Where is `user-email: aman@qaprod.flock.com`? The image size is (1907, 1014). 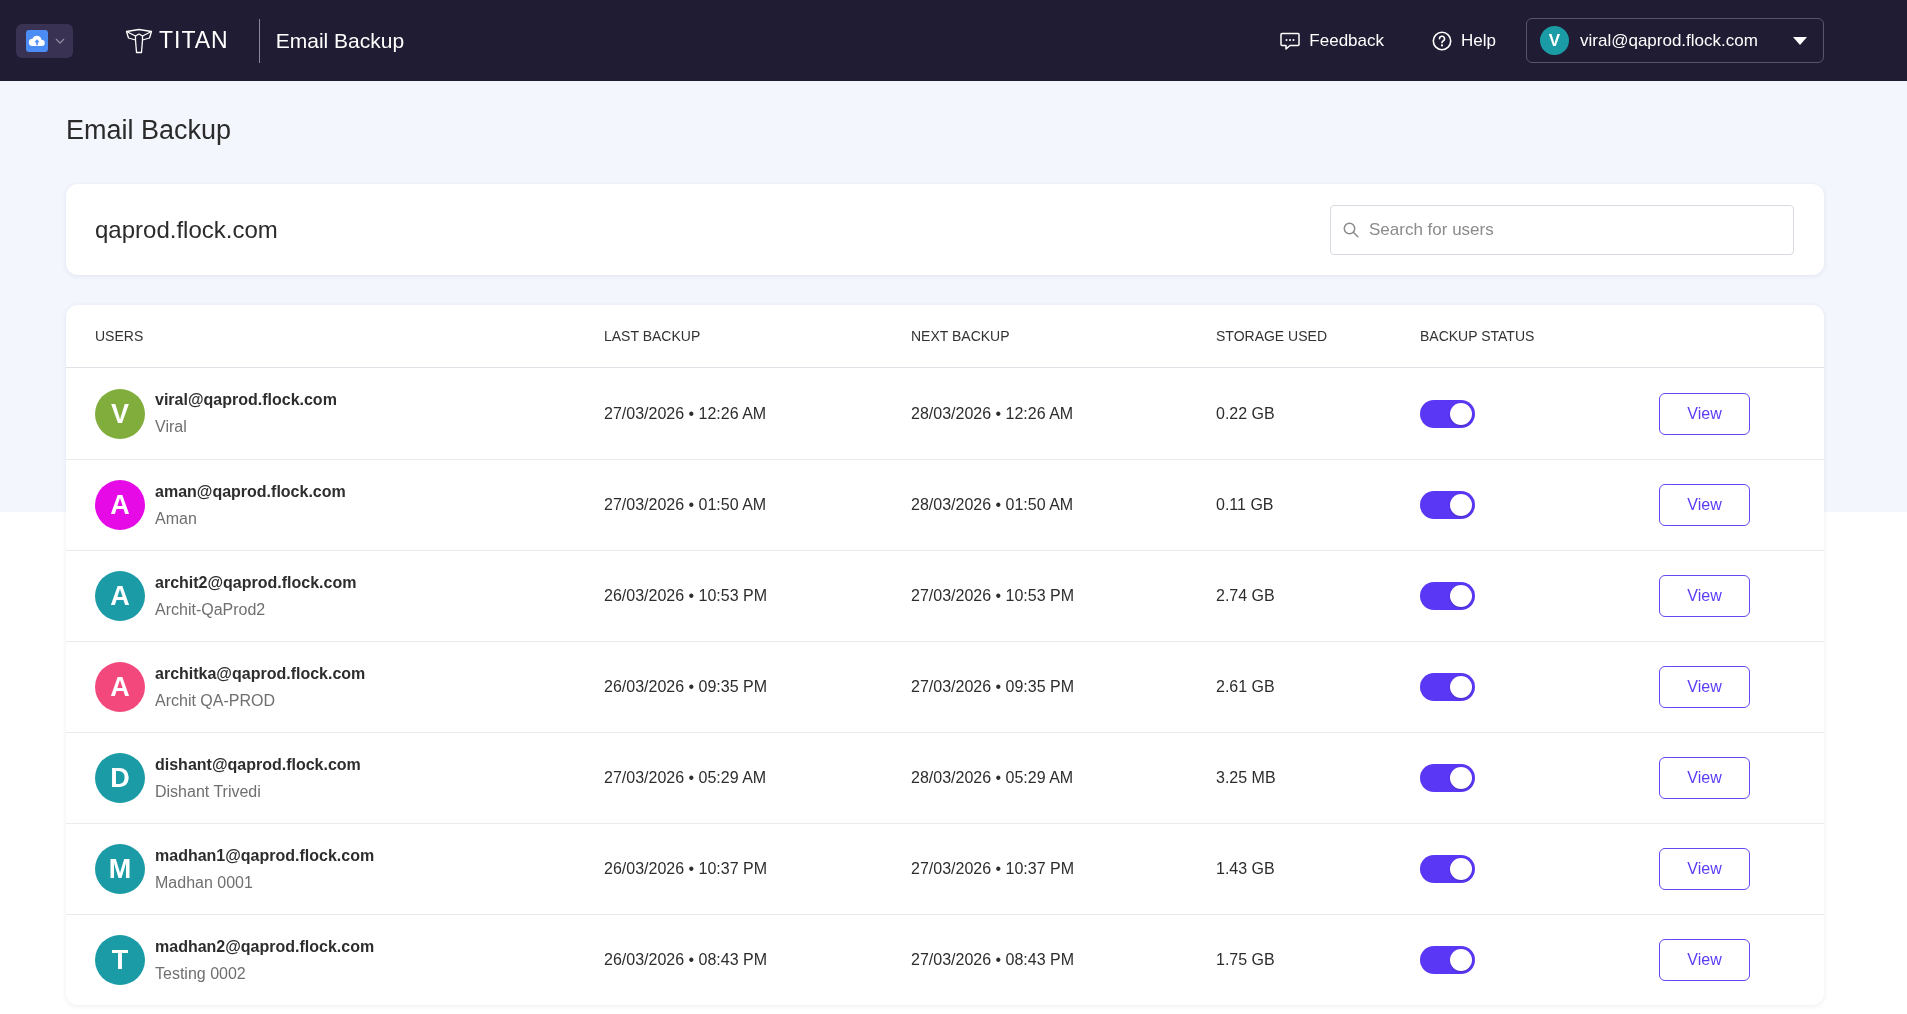 user-email: aman@qaprod.flock.com is located at coordinates (250, 491).